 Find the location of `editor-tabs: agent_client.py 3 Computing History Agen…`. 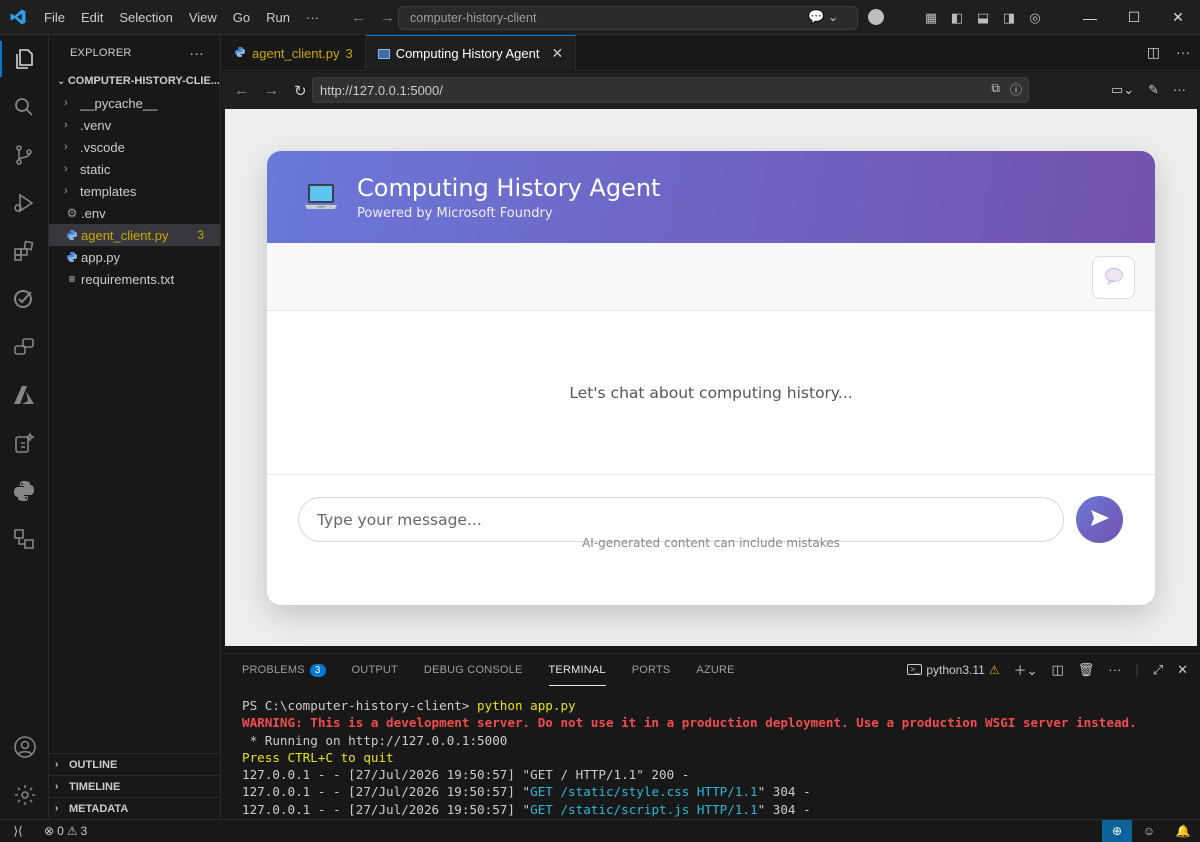

editor-tabs: agent_client.py 3 Computing History Agen… is located at coordinates (711, 53).